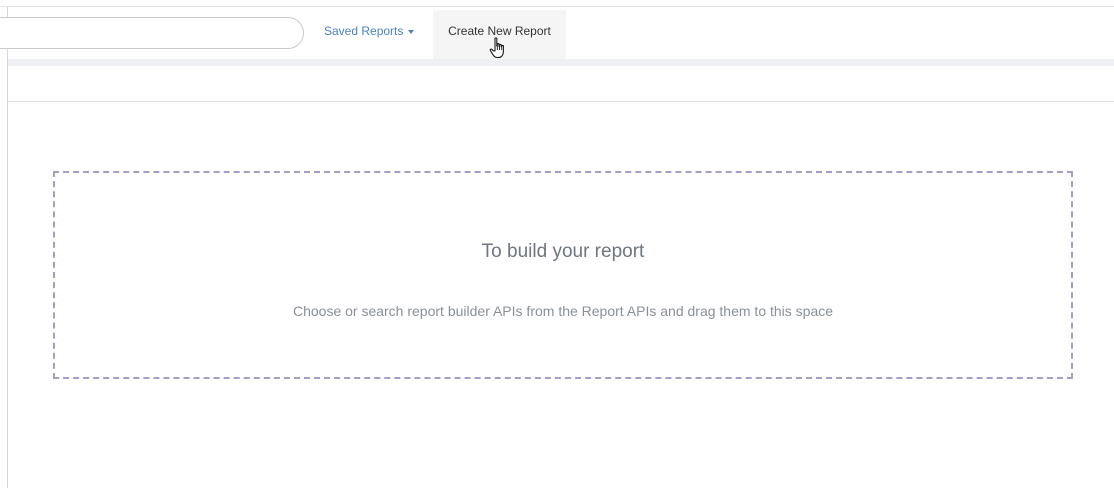 The image size is (1114, 488). I want to click on section-divider, so click(561, 101).